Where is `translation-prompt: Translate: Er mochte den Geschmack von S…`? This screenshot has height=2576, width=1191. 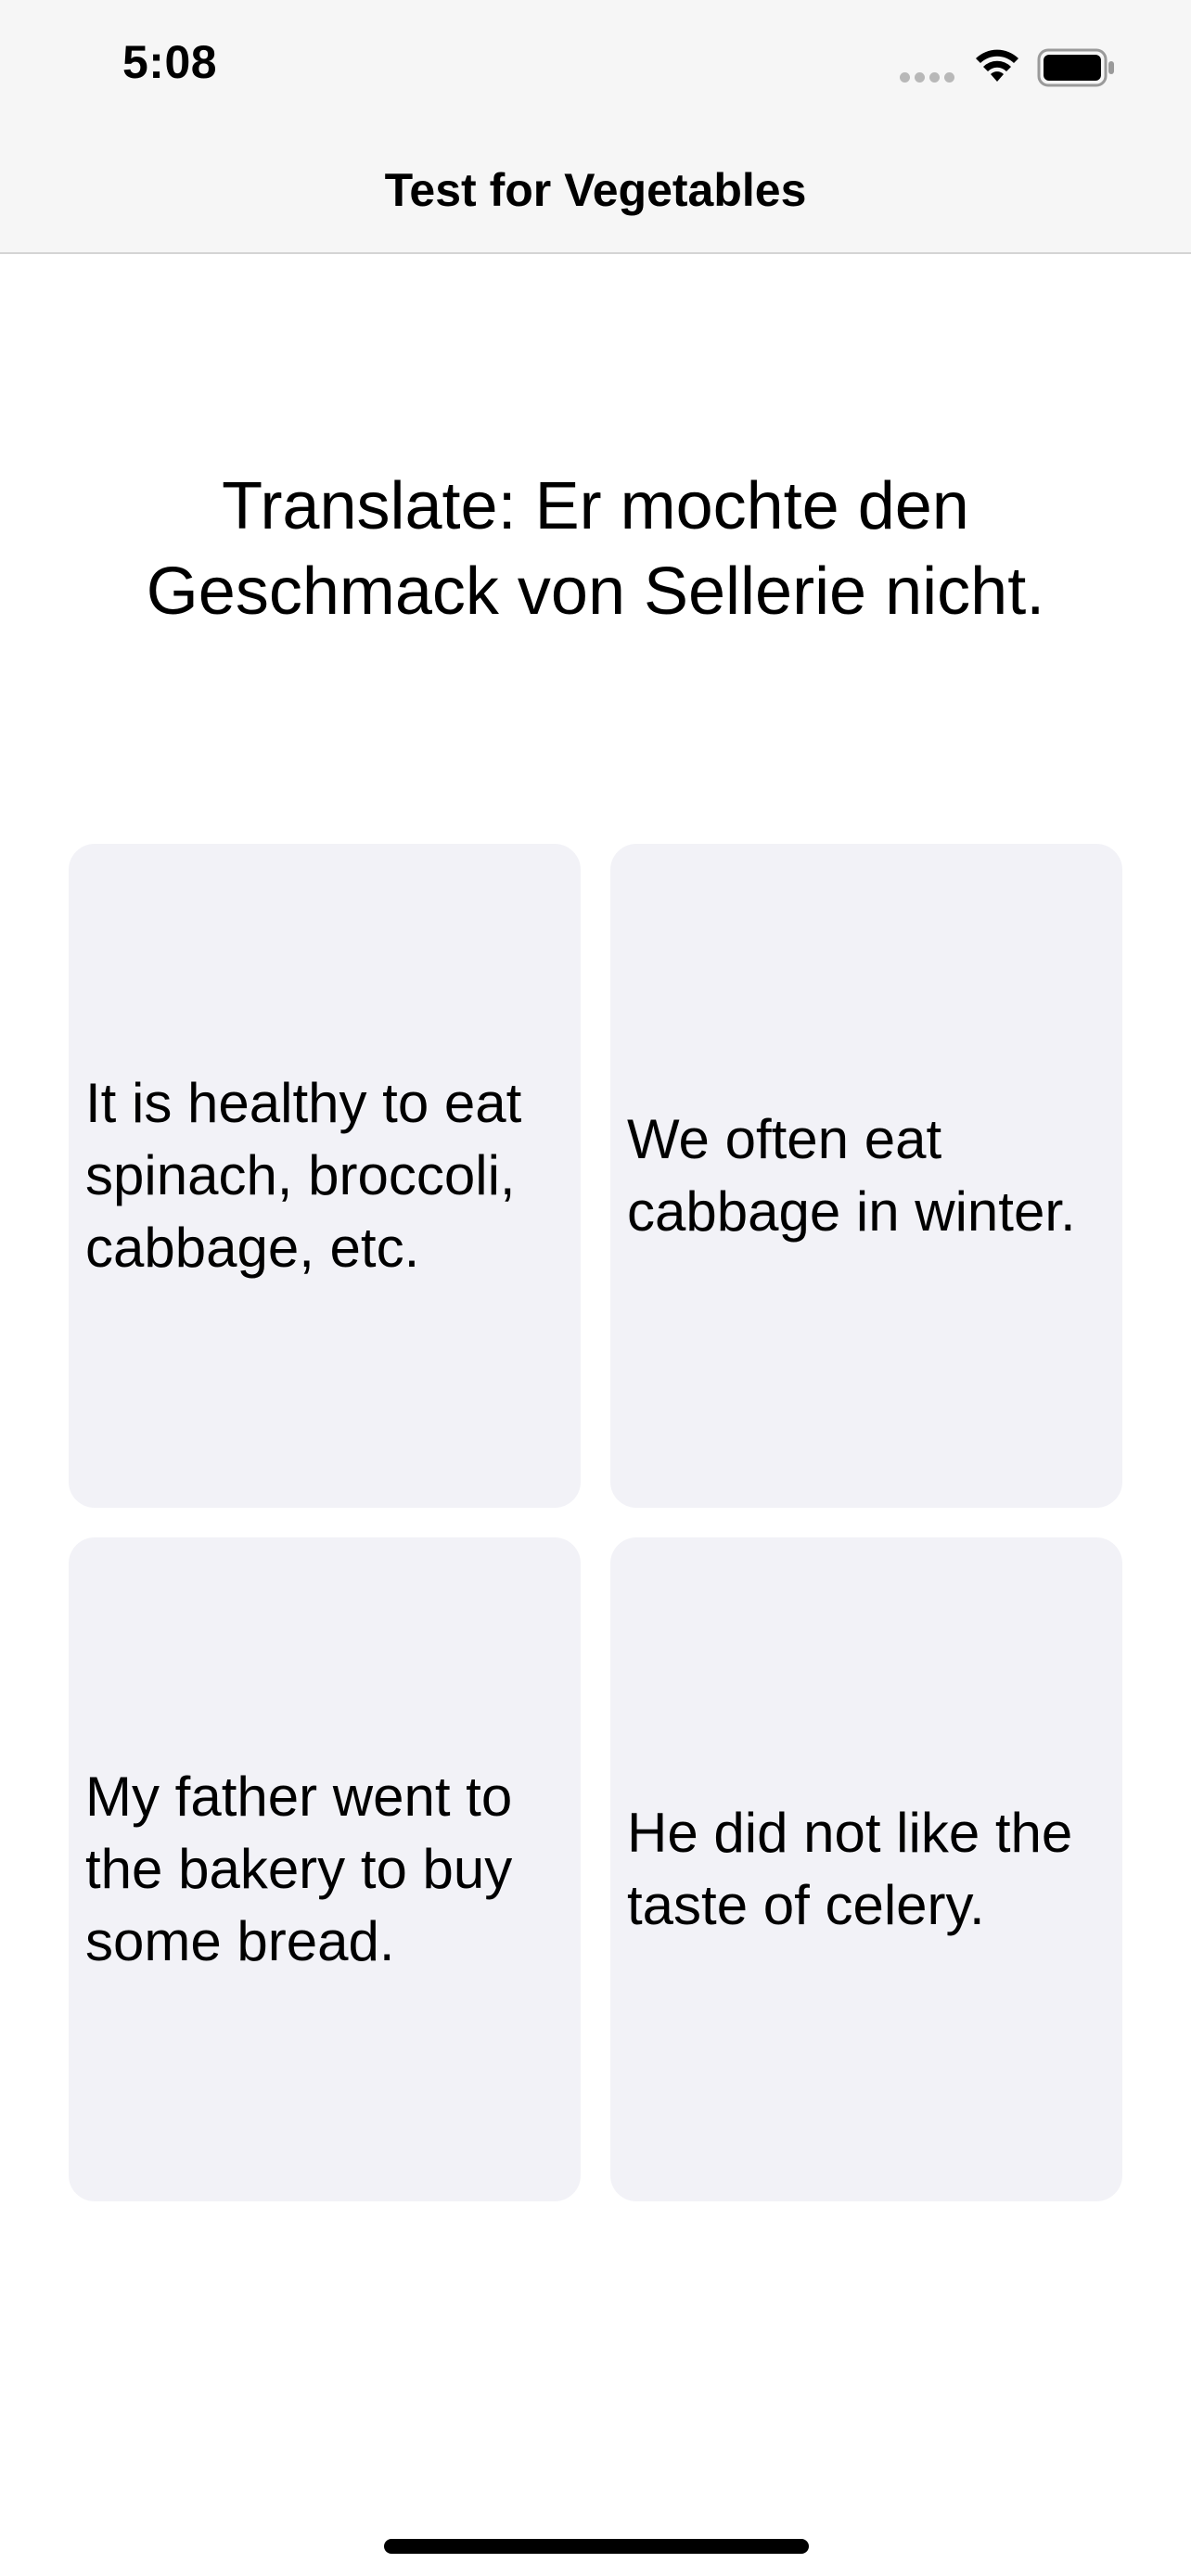 translation-prompt: Translate: Er mochte den Geschmack von S… is located at coordinates (595, 549).